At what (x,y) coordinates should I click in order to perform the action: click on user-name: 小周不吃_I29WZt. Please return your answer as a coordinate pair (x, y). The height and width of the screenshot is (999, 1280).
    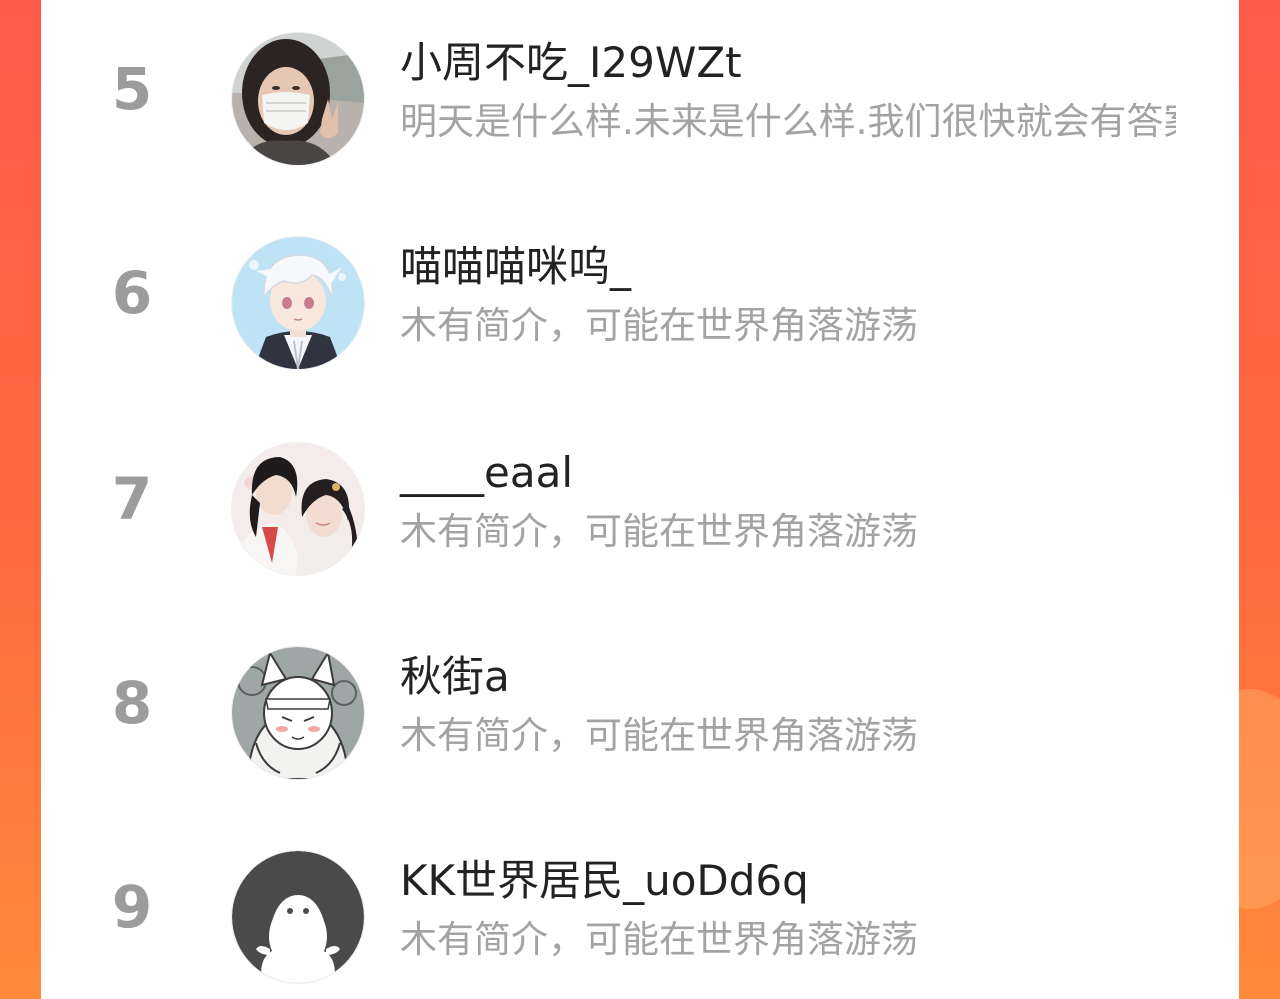
    Looking at the image, I should click on (790, 63).